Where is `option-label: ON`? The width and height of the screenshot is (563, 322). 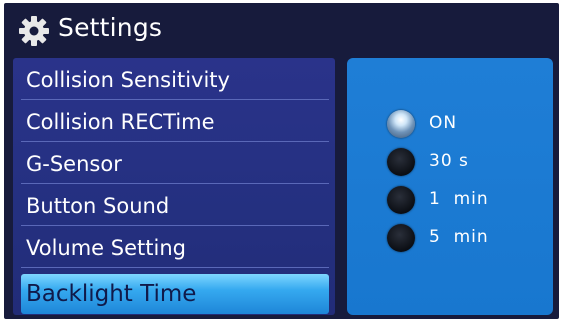
option-label: ON is located at coordinates (443, 123).